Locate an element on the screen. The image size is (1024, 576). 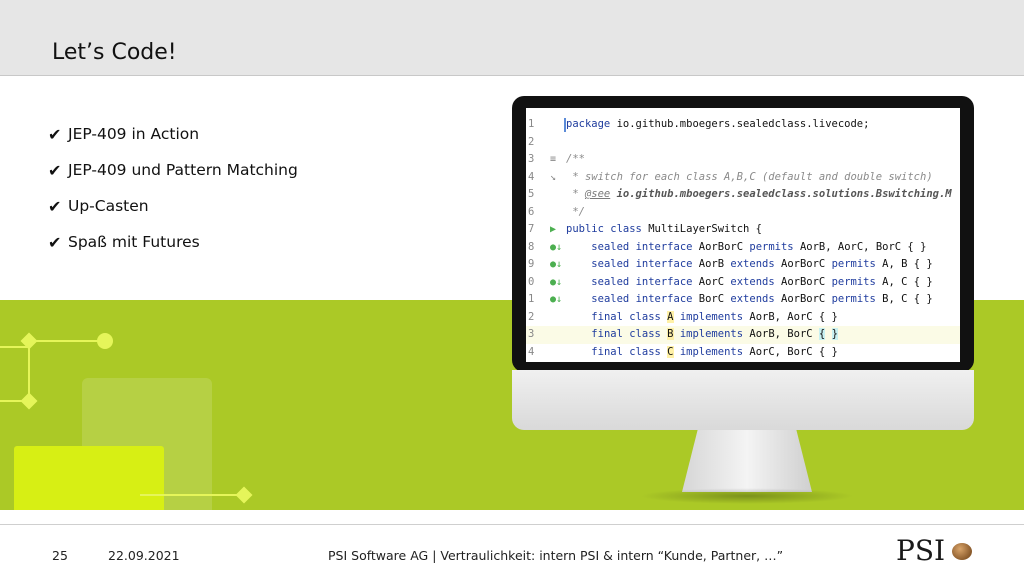
line-number: 6 is located at coordinates (531, 211).